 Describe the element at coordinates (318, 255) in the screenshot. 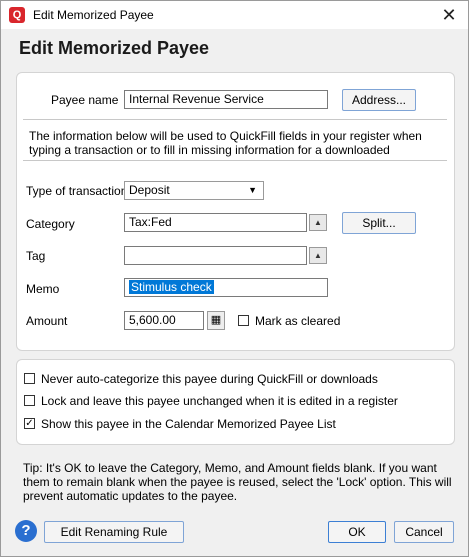

I see `tag-dropdown-icon: ▲` at that location.